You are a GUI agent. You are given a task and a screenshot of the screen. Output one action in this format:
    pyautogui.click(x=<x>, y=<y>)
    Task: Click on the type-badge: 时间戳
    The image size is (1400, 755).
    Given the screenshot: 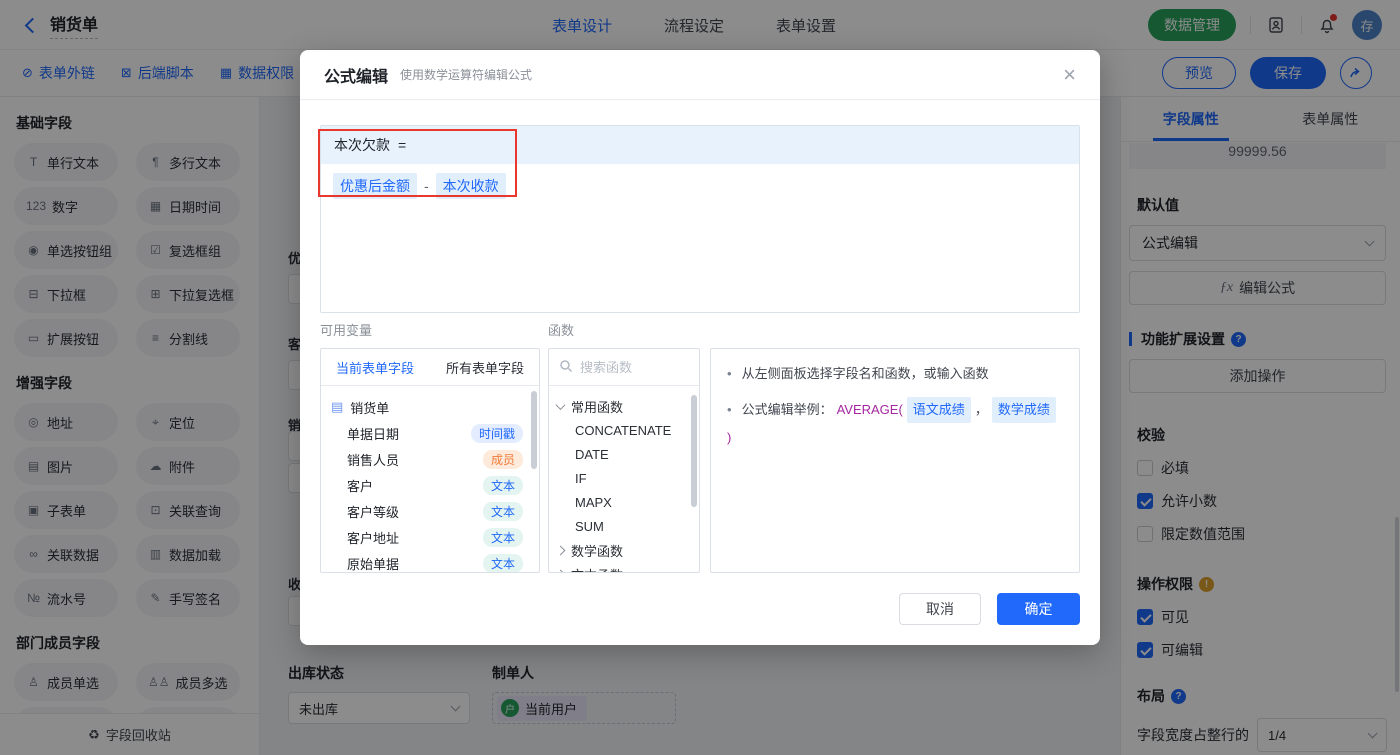 What is the action you would take?
    pyautogui.click(x=496, y=433)
    